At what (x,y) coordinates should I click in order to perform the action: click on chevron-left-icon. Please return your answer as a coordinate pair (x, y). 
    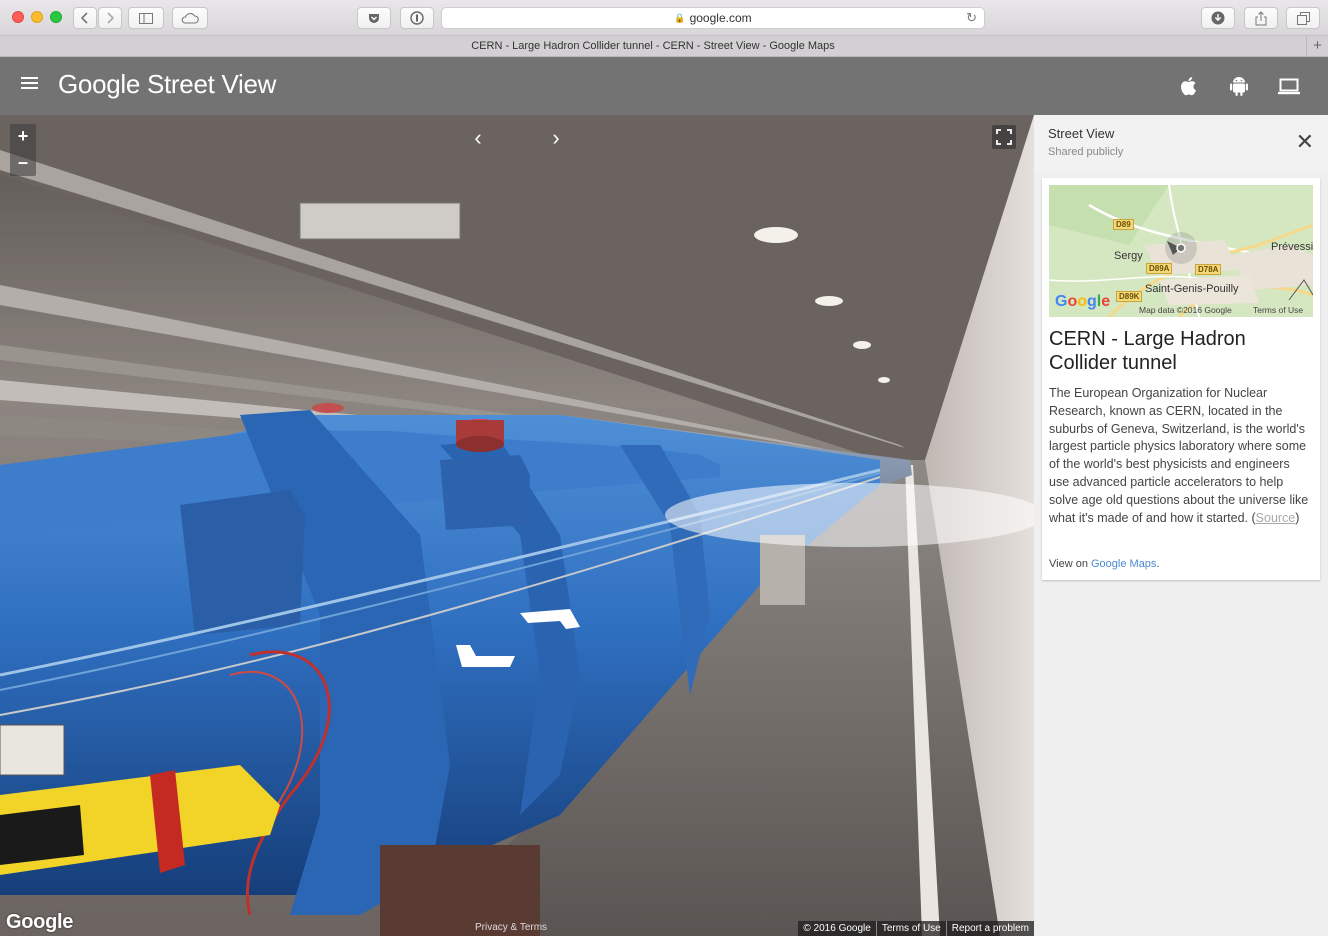
    Looking at the image, I should click on (84, 18).